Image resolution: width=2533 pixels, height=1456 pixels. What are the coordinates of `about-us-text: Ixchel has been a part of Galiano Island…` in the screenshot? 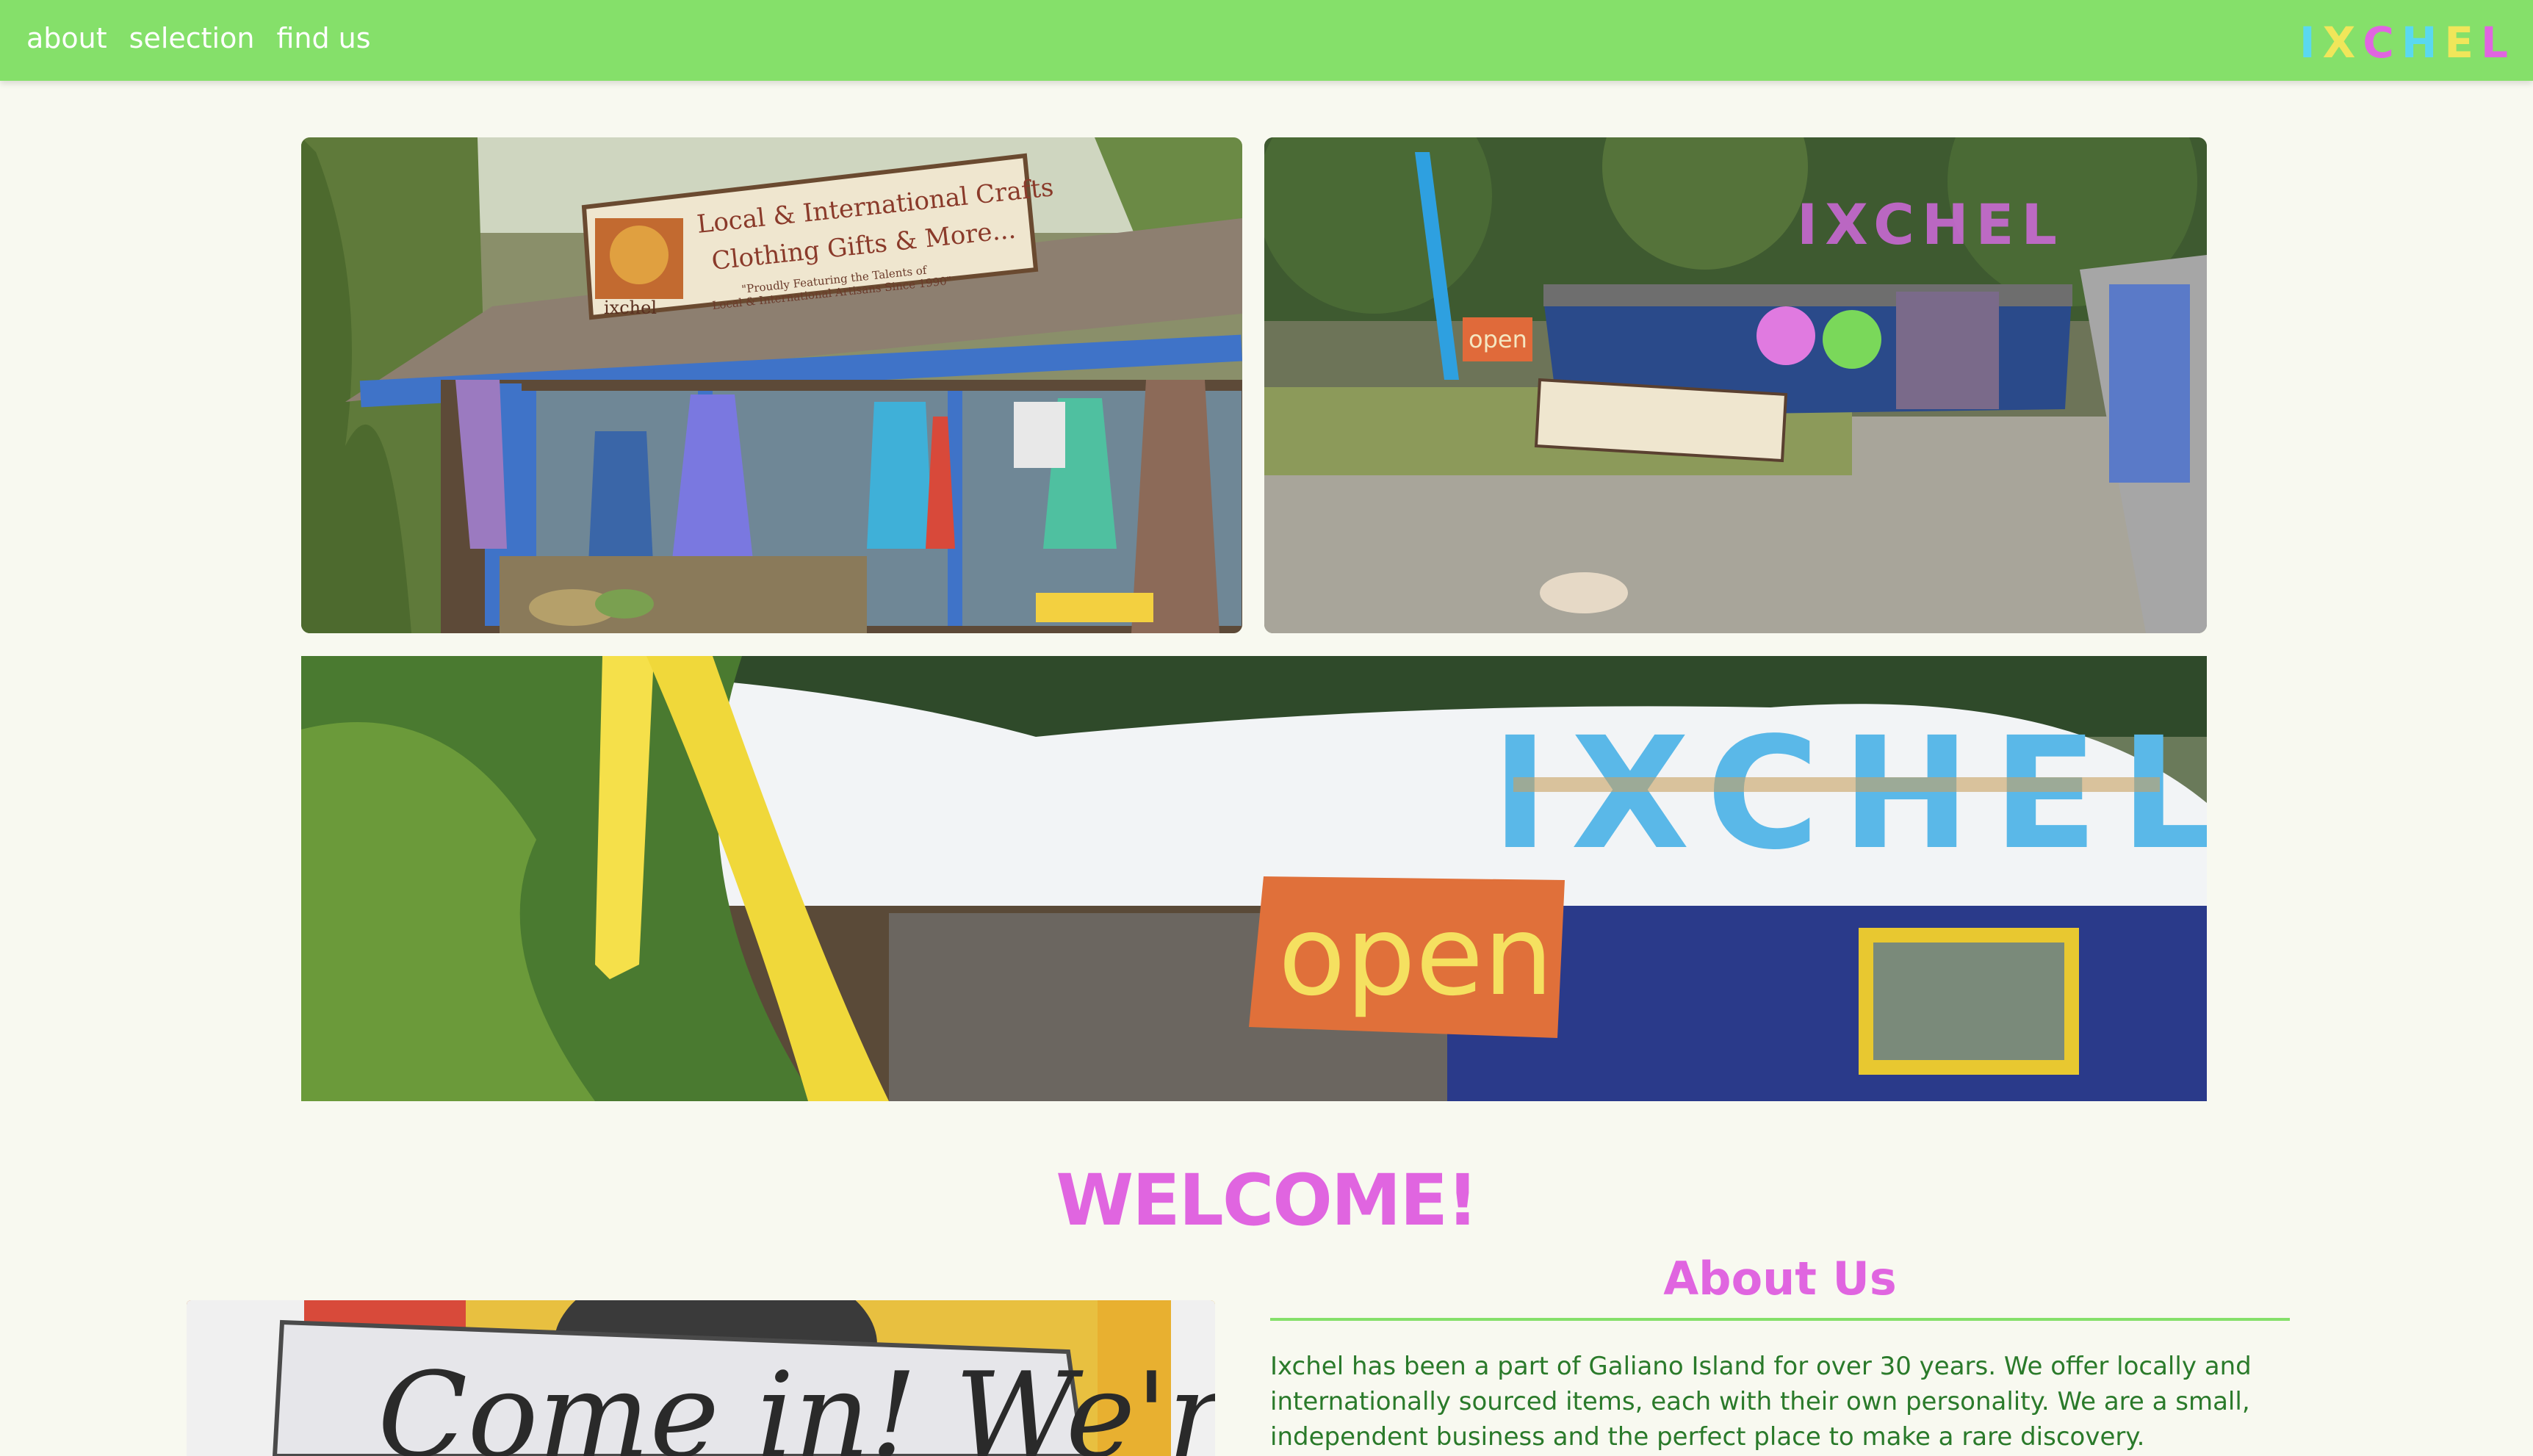 It's located at (1761, 1402).